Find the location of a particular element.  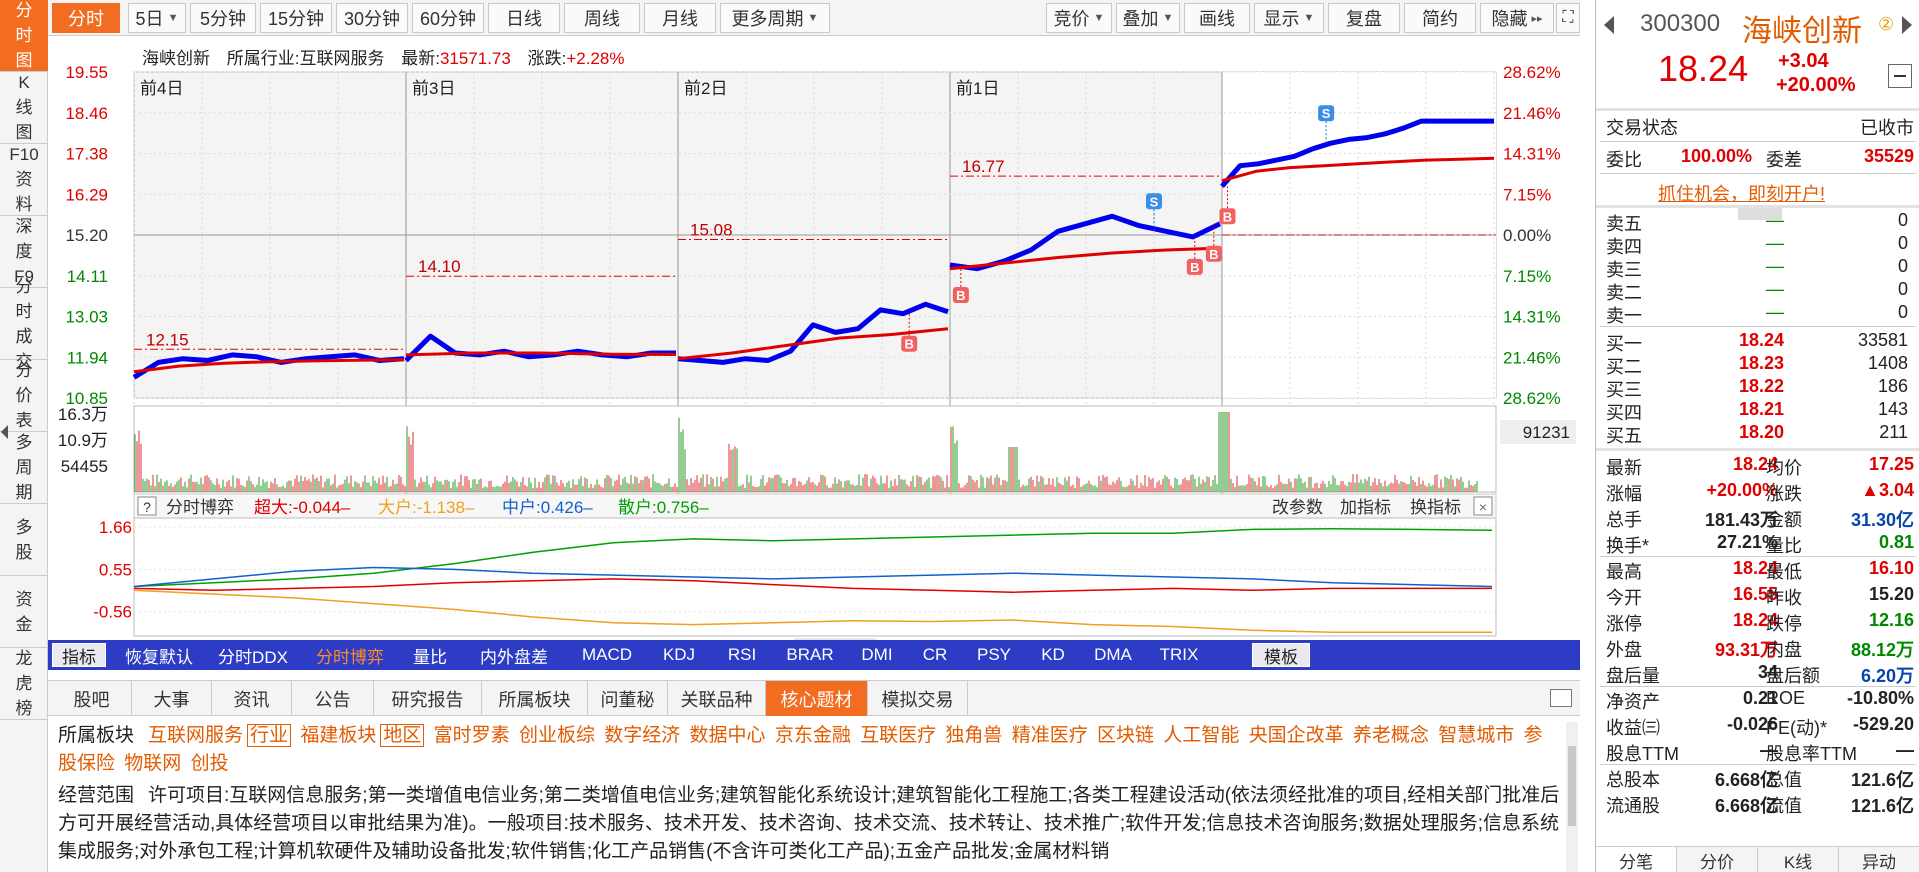

indicator-6: MACD is located at coordinates (607, 655).